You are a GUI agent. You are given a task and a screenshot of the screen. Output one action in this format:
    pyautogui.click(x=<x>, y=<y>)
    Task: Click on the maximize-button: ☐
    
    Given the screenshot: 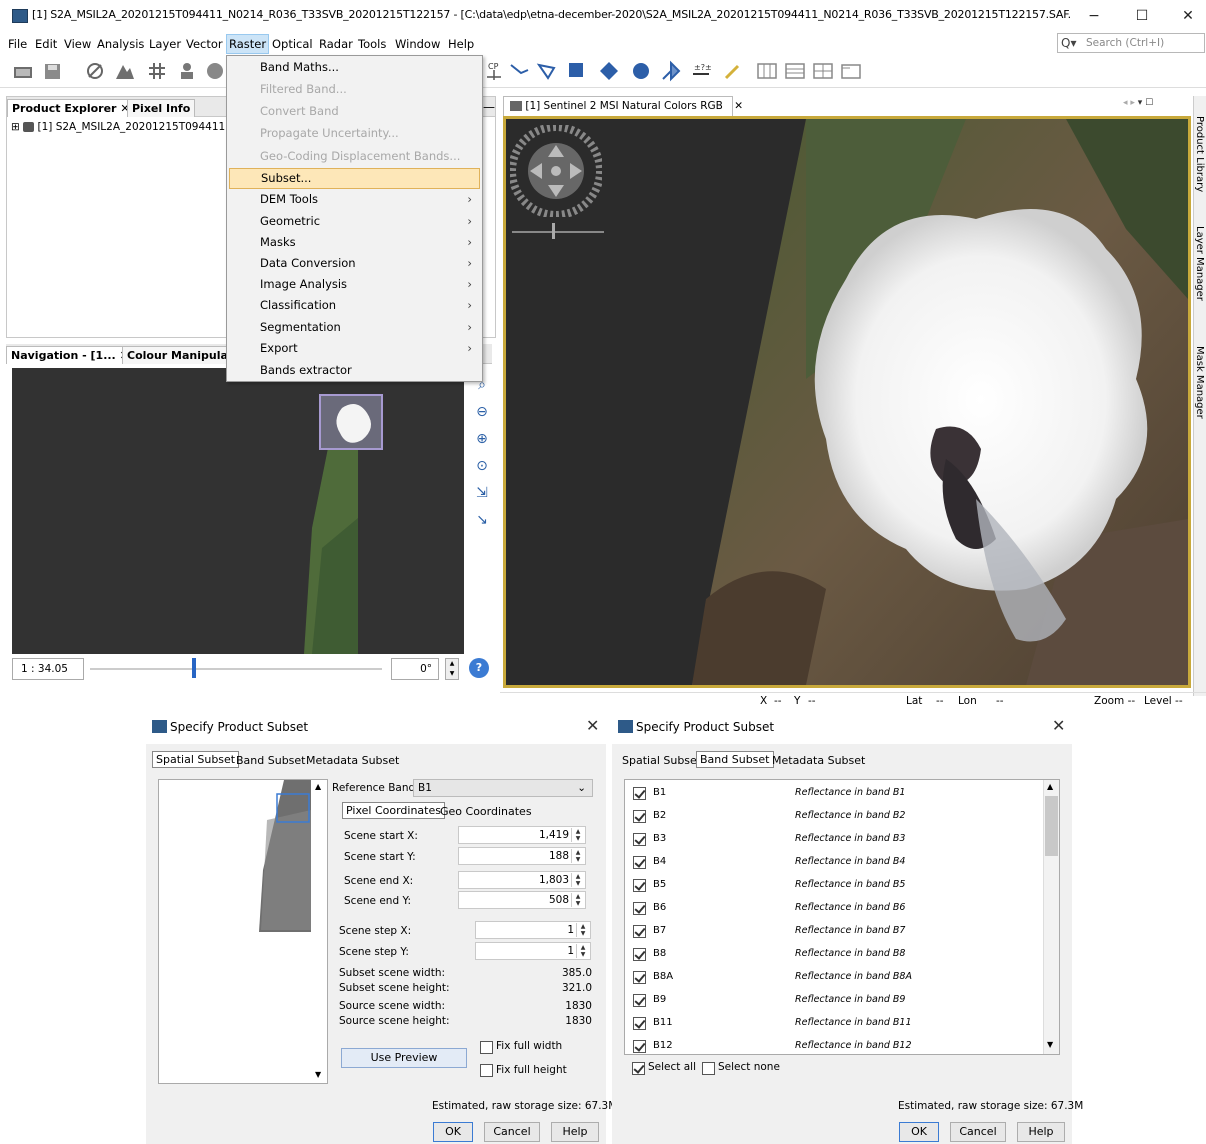 What is the action you would take?
    pyautogui.click(x=1142, y=16)
    